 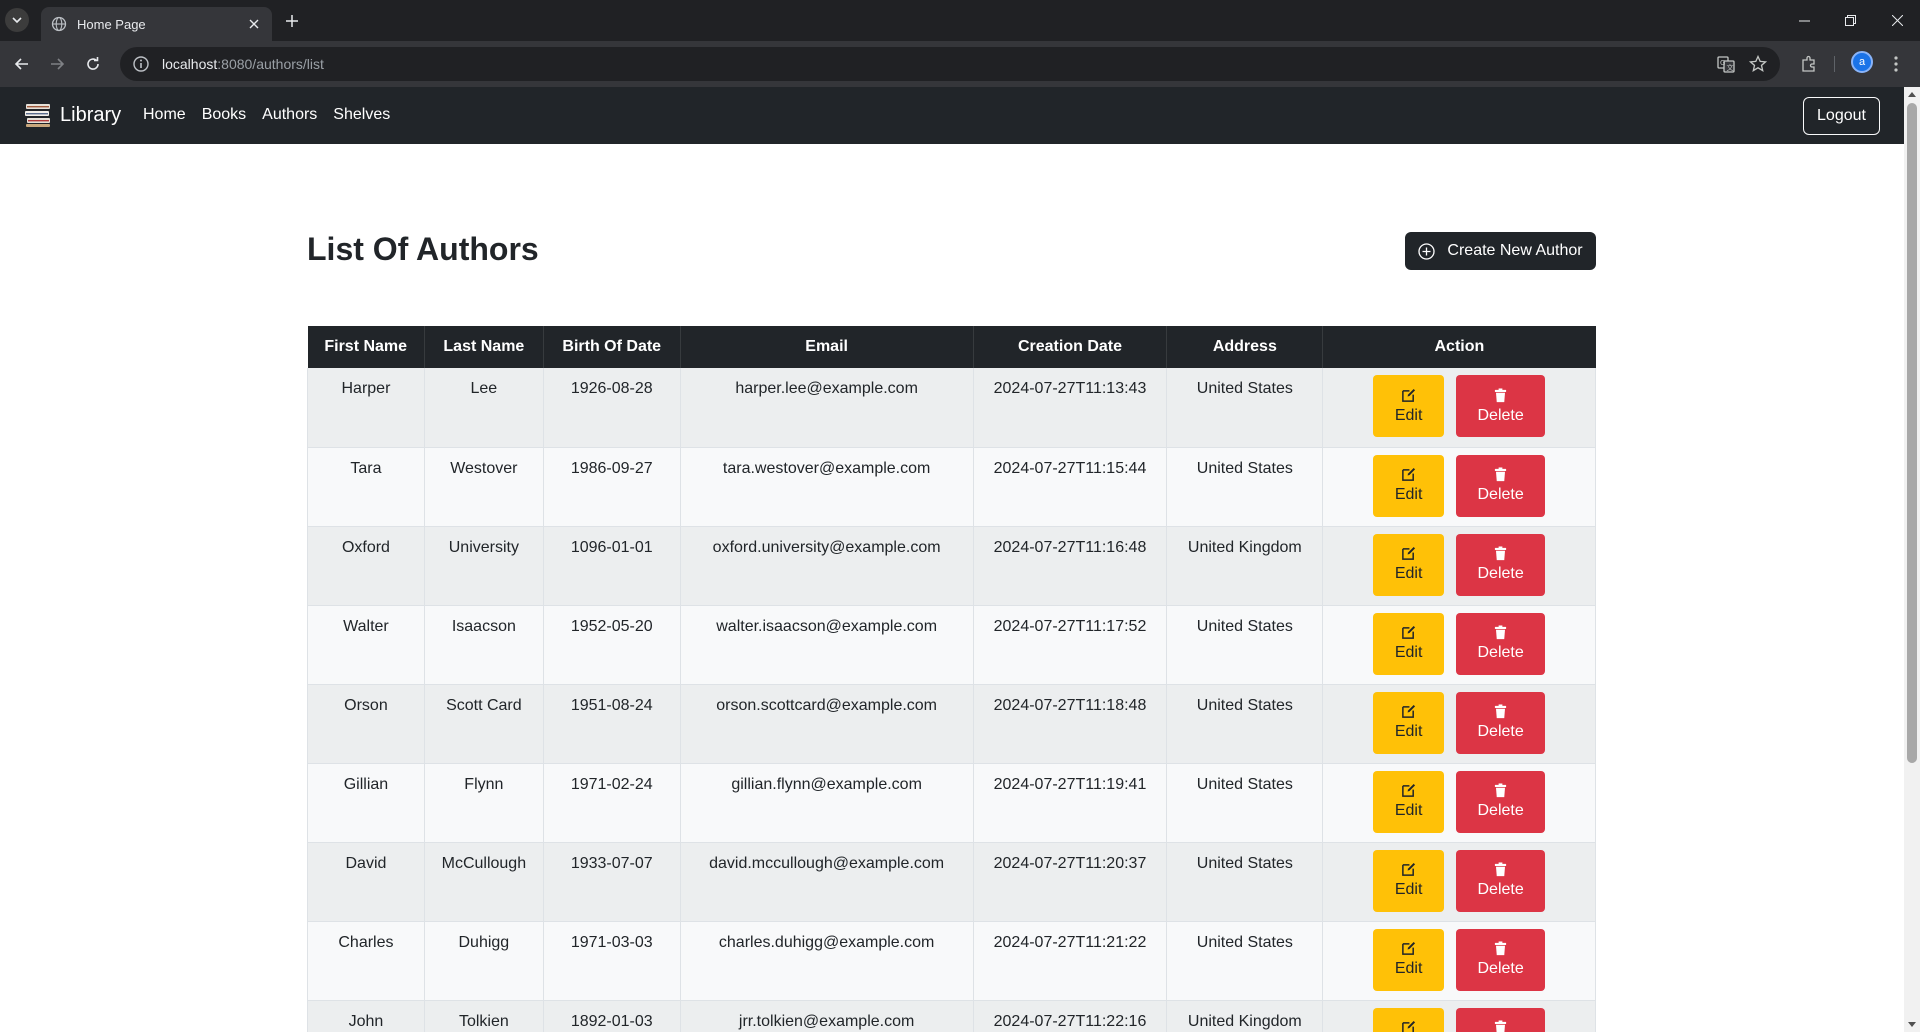 What do you see at coordinates (254, 24) in the screenshot?
I see `close-tab-icon` at bounding box center [254, 24].